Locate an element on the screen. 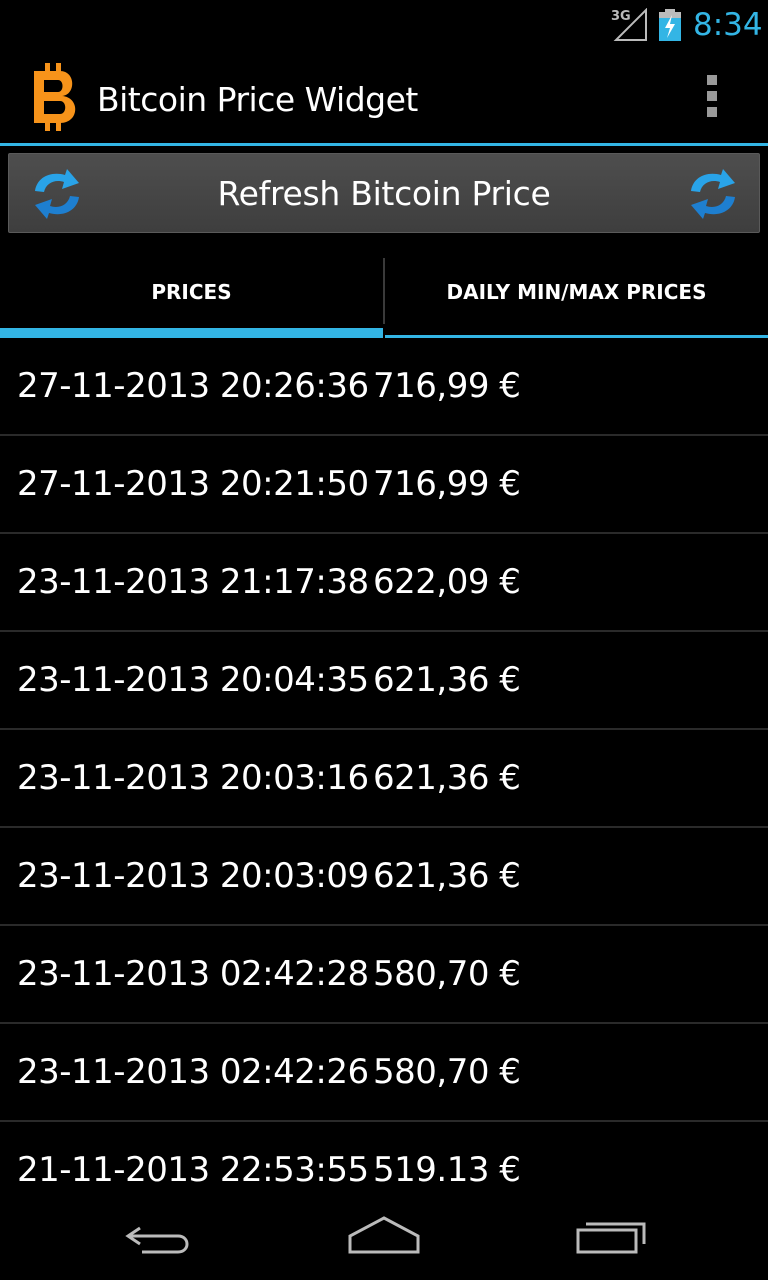 This screenshot has width=768, height=1280. list-item: 23-11-2013 21:17:38 622,09 € is located at coordinates (384, 583).